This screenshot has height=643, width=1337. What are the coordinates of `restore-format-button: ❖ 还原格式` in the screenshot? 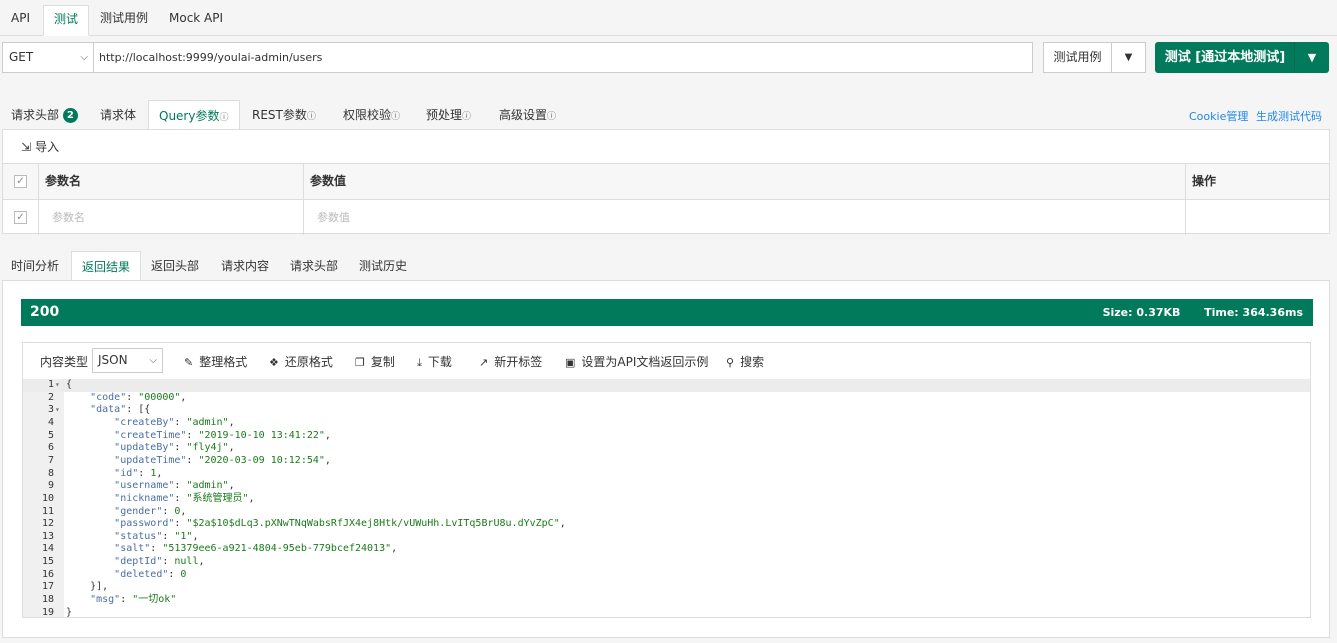 It's located at (301, 361).